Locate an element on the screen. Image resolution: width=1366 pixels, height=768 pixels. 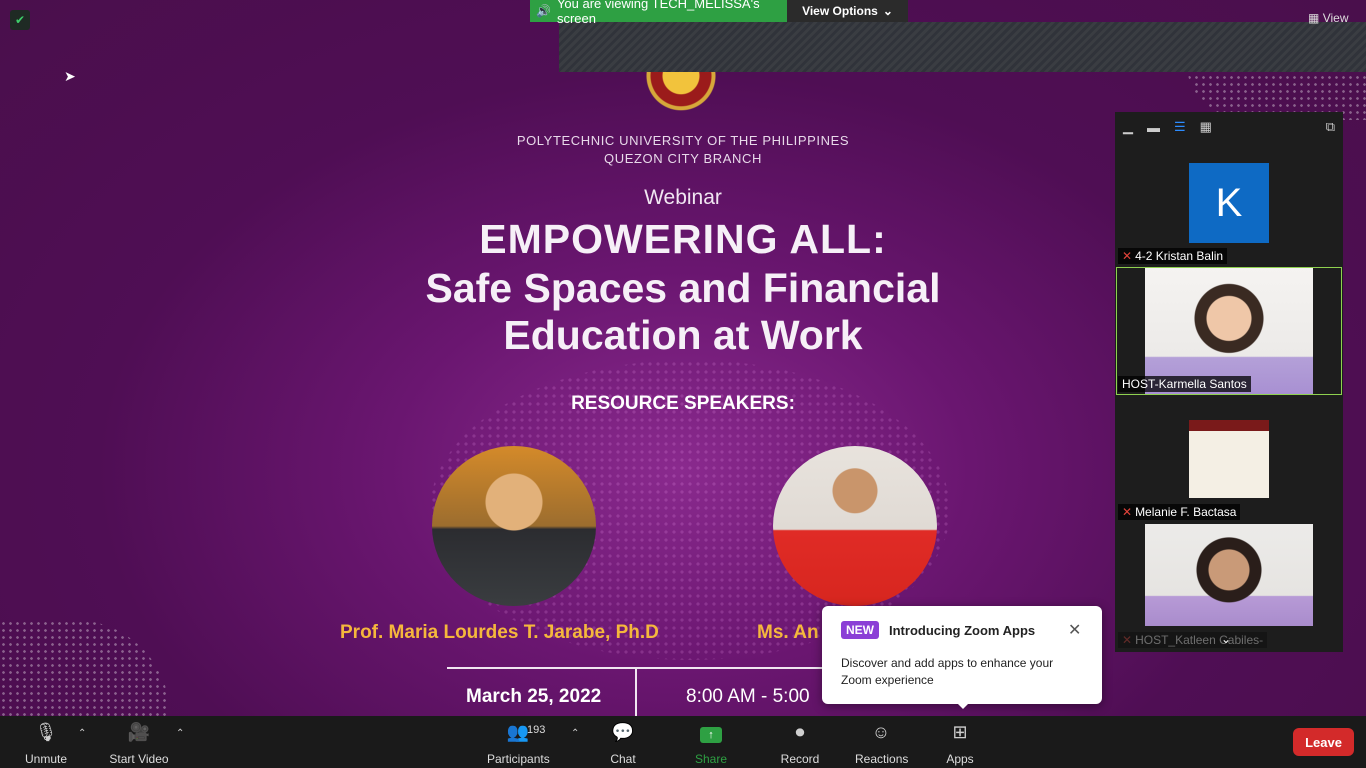
unmute-button: 🎙 Unmute is located at coordinates (46, 744).